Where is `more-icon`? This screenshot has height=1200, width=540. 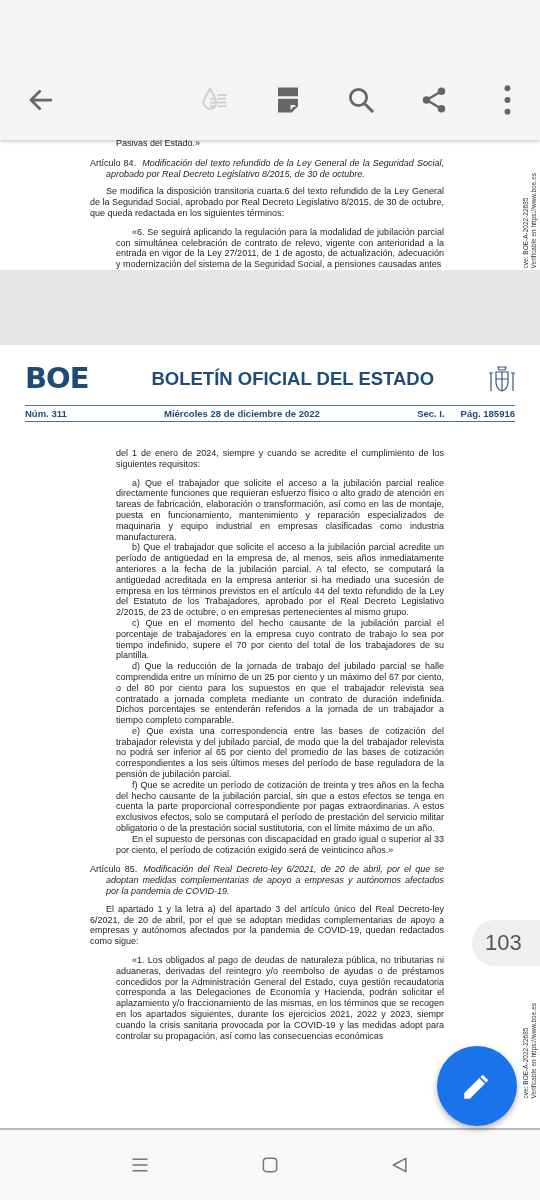
more-icon is located at coordinates (507, 100).